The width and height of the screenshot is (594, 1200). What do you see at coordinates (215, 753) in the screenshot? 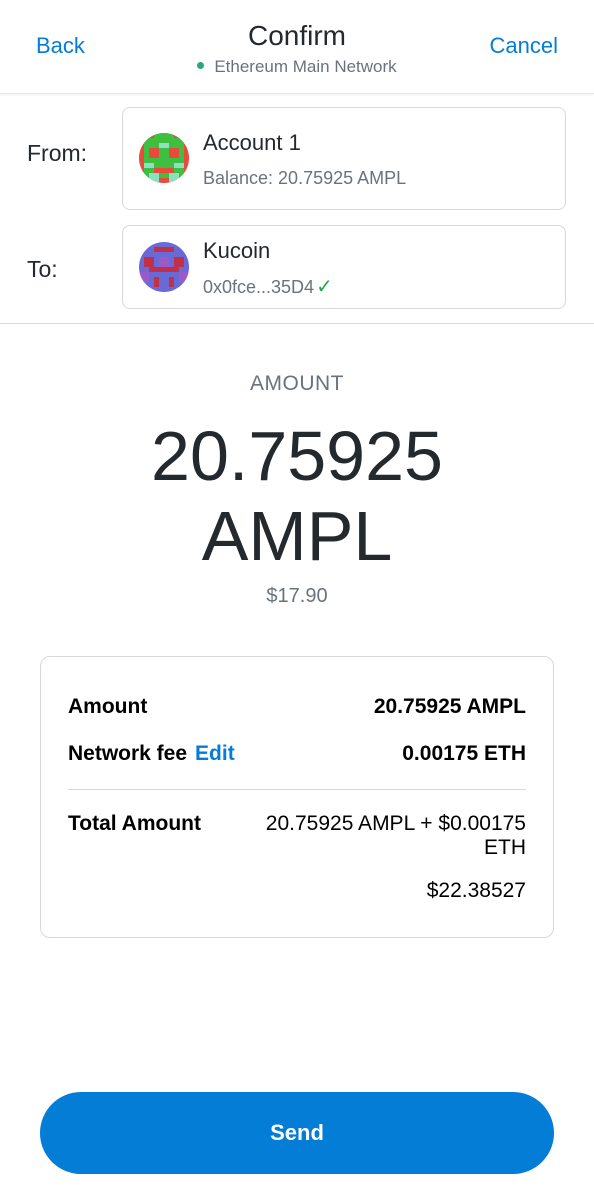
I see `edit-fee-link: Edit` at bounding box center [215, 753].